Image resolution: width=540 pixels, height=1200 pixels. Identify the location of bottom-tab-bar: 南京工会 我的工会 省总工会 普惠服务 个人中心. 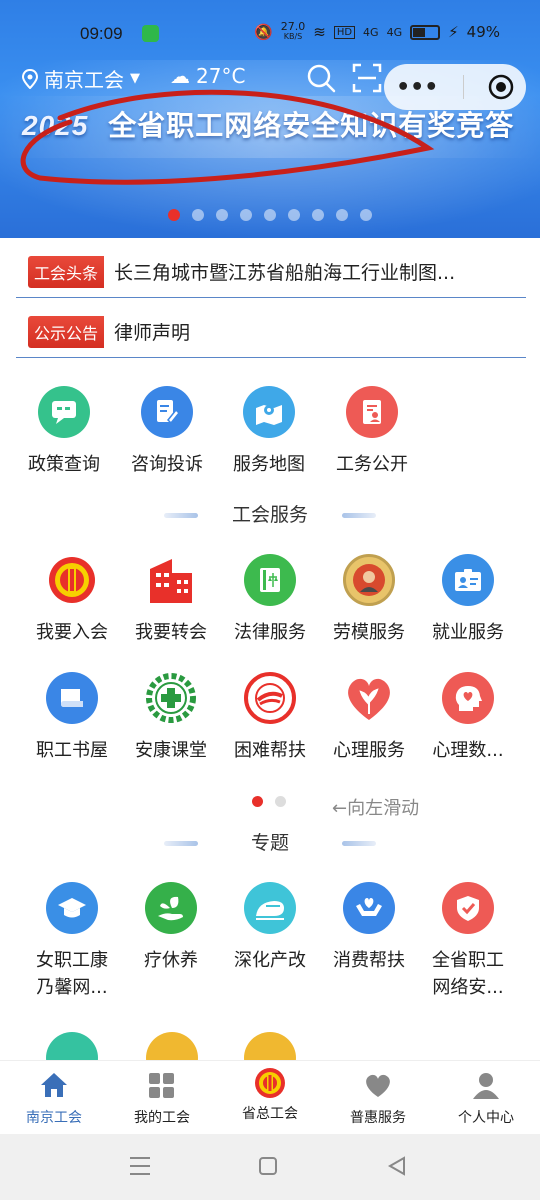
(270, 1097).